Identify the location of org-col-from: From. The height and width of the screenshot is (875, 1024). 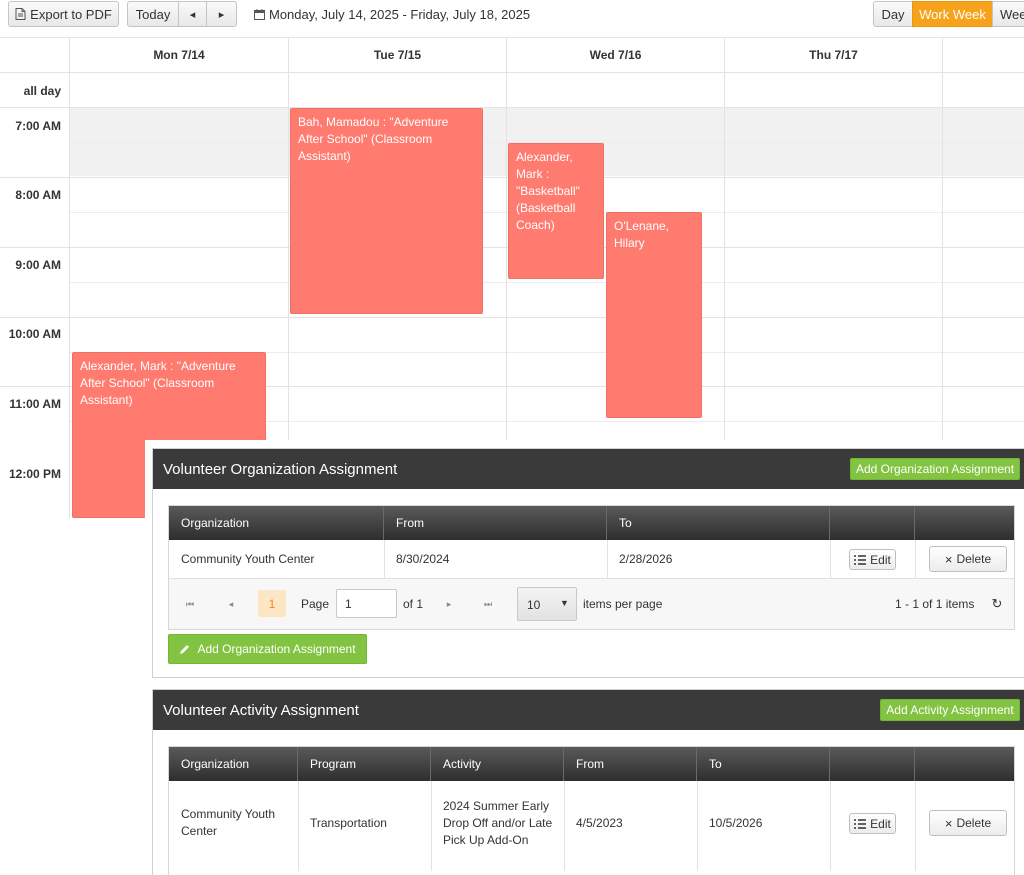
(495, 523).